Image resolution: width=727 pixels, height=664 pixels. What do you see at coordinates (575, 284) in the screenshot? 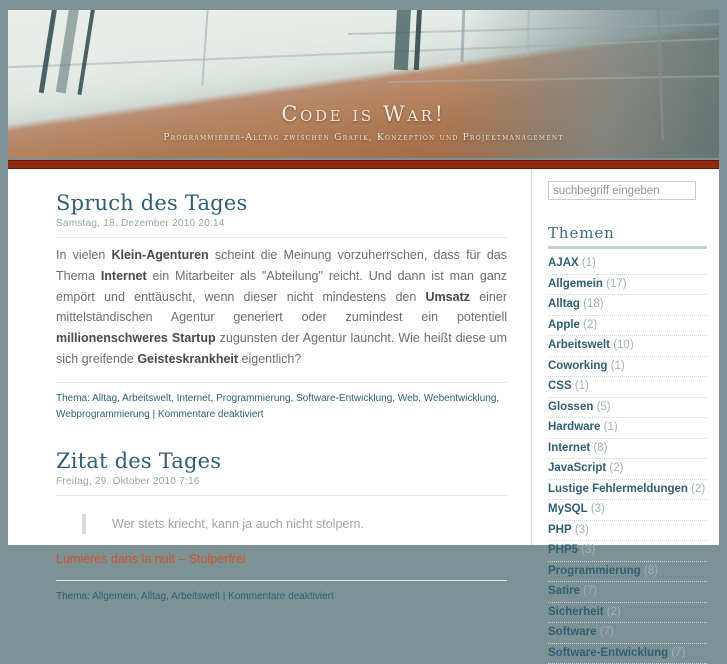
I see `category-link: Allgemein` at bounding box center [575, 284].